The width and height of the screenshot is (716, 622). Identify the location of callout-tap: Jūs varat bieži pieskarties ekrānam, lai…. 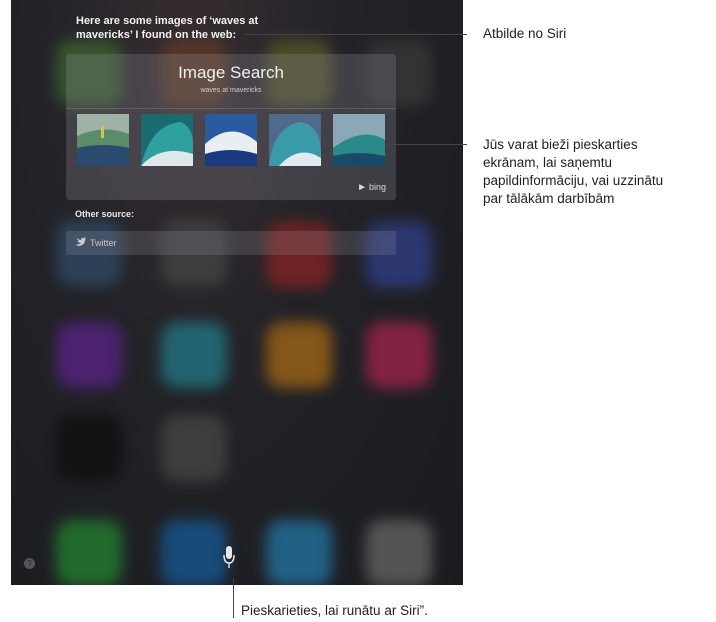
(598, 172).